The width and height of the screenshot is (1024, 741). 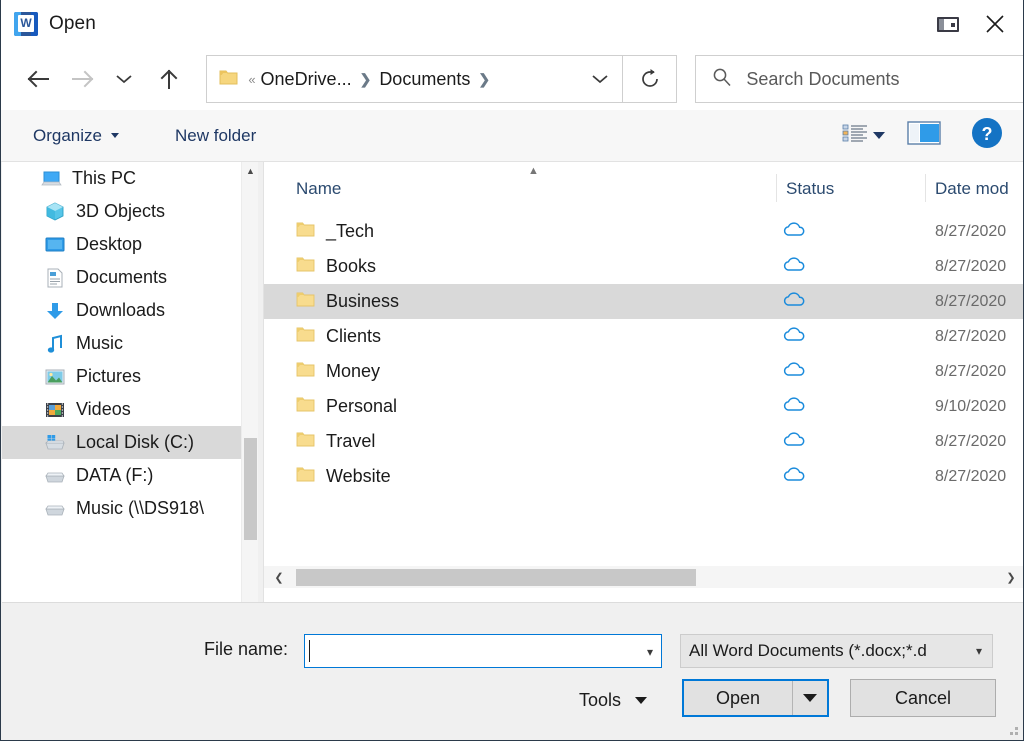 I want to click on sidebar-label: This PC, so click(x=104, y=178).